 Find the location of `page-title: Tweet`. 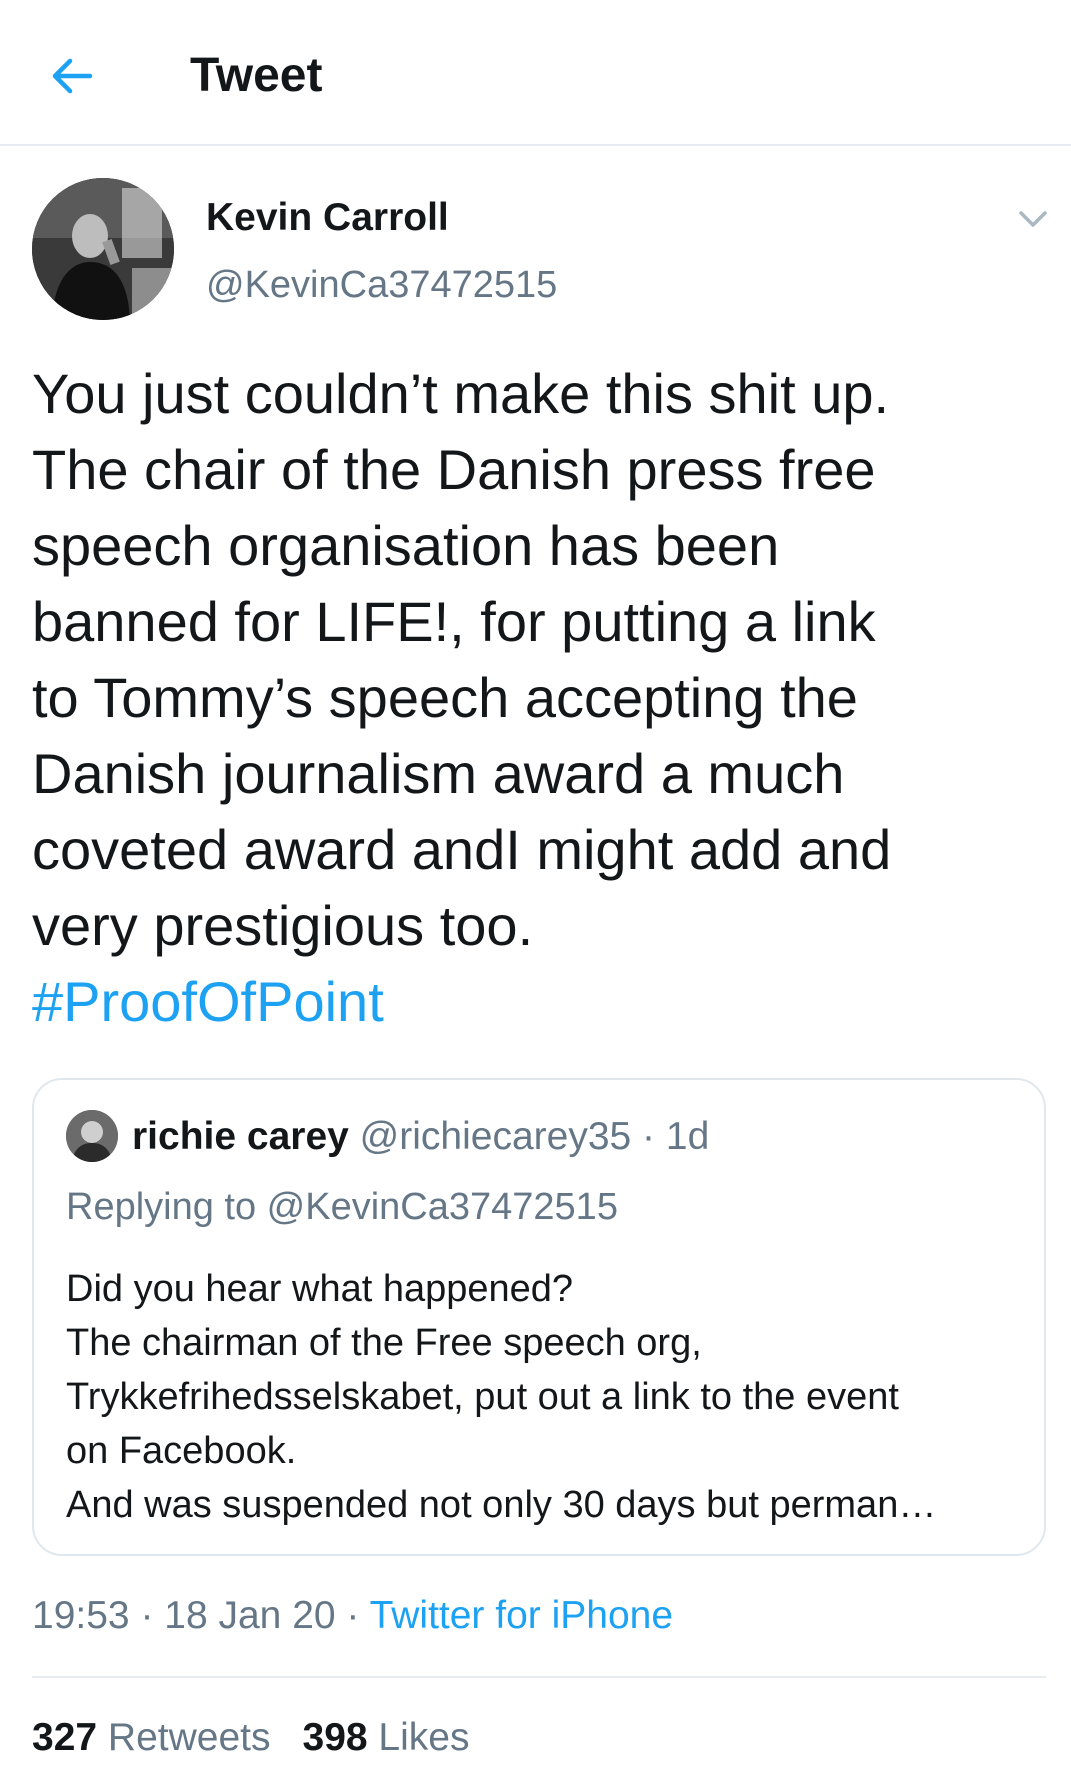

page-title: Tweet is located at coordinates (256, 75).